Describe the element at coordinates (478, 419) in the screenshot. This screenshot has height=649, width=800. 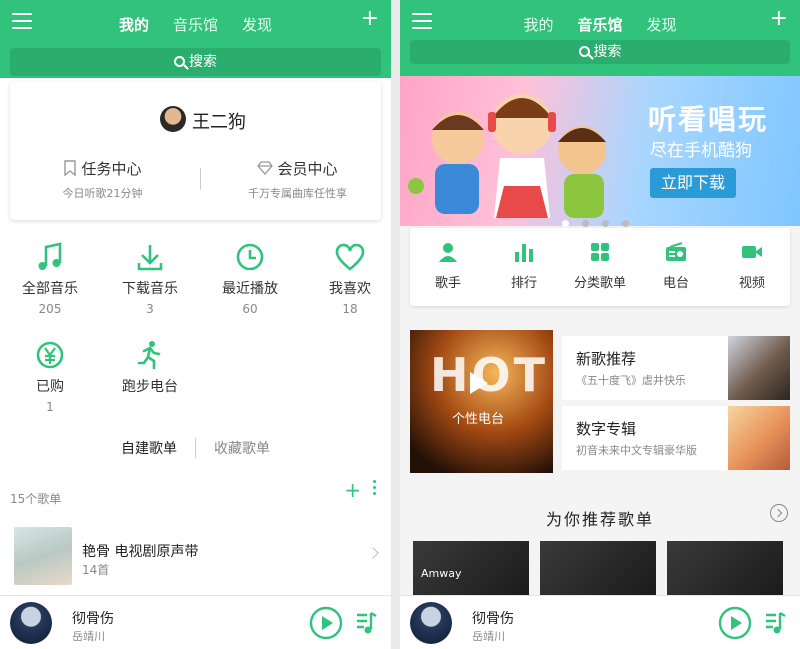
I see `personal-radio-label: 个性电台` at that location.